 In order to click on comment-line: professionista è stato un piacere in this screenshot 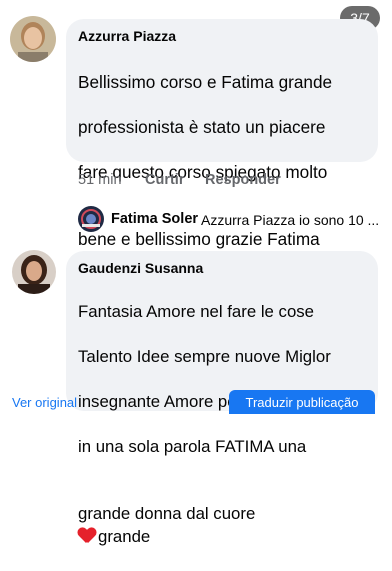, I will do `click(202, 126)`.